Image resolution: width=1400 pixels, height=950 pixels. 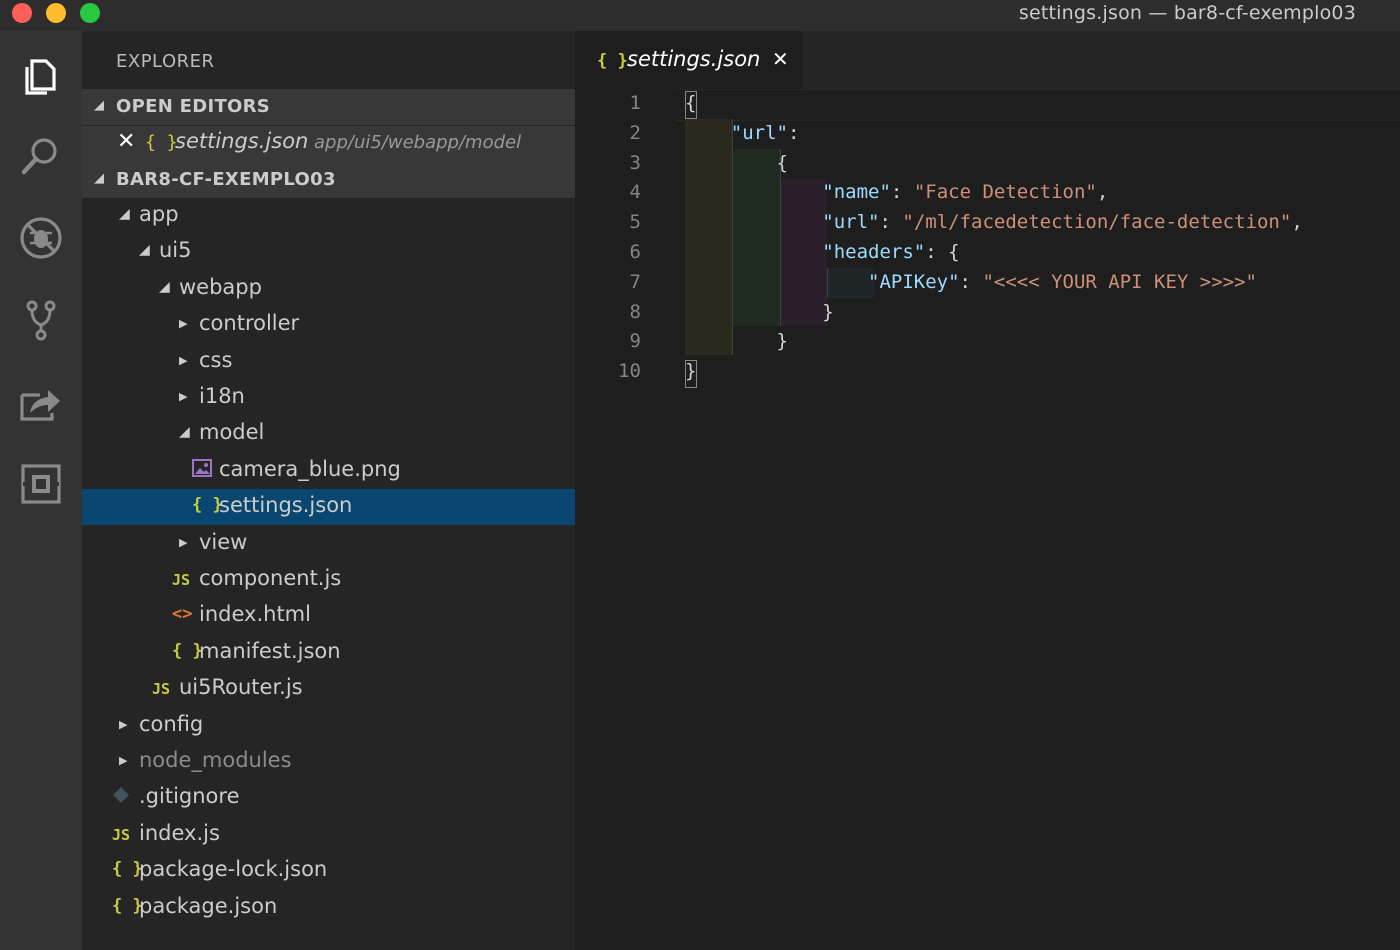 I want to click on tree-item-label: index.js, so click(x=179, y=832).